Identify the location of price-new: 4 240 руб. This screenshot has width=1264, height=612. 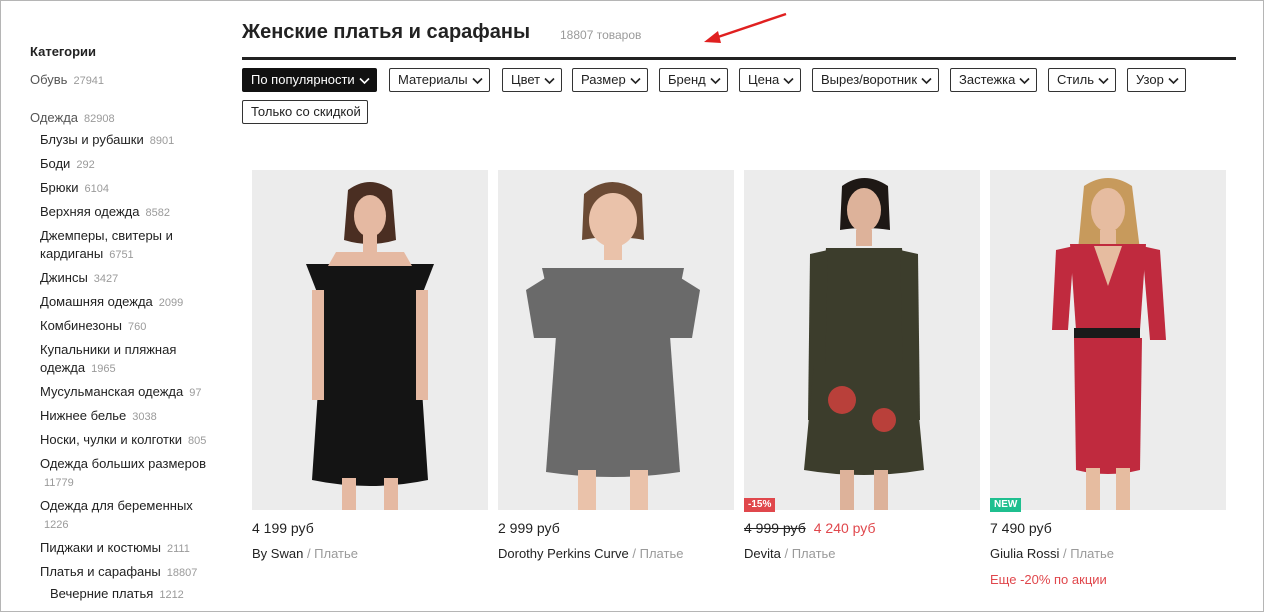
(844, 528).